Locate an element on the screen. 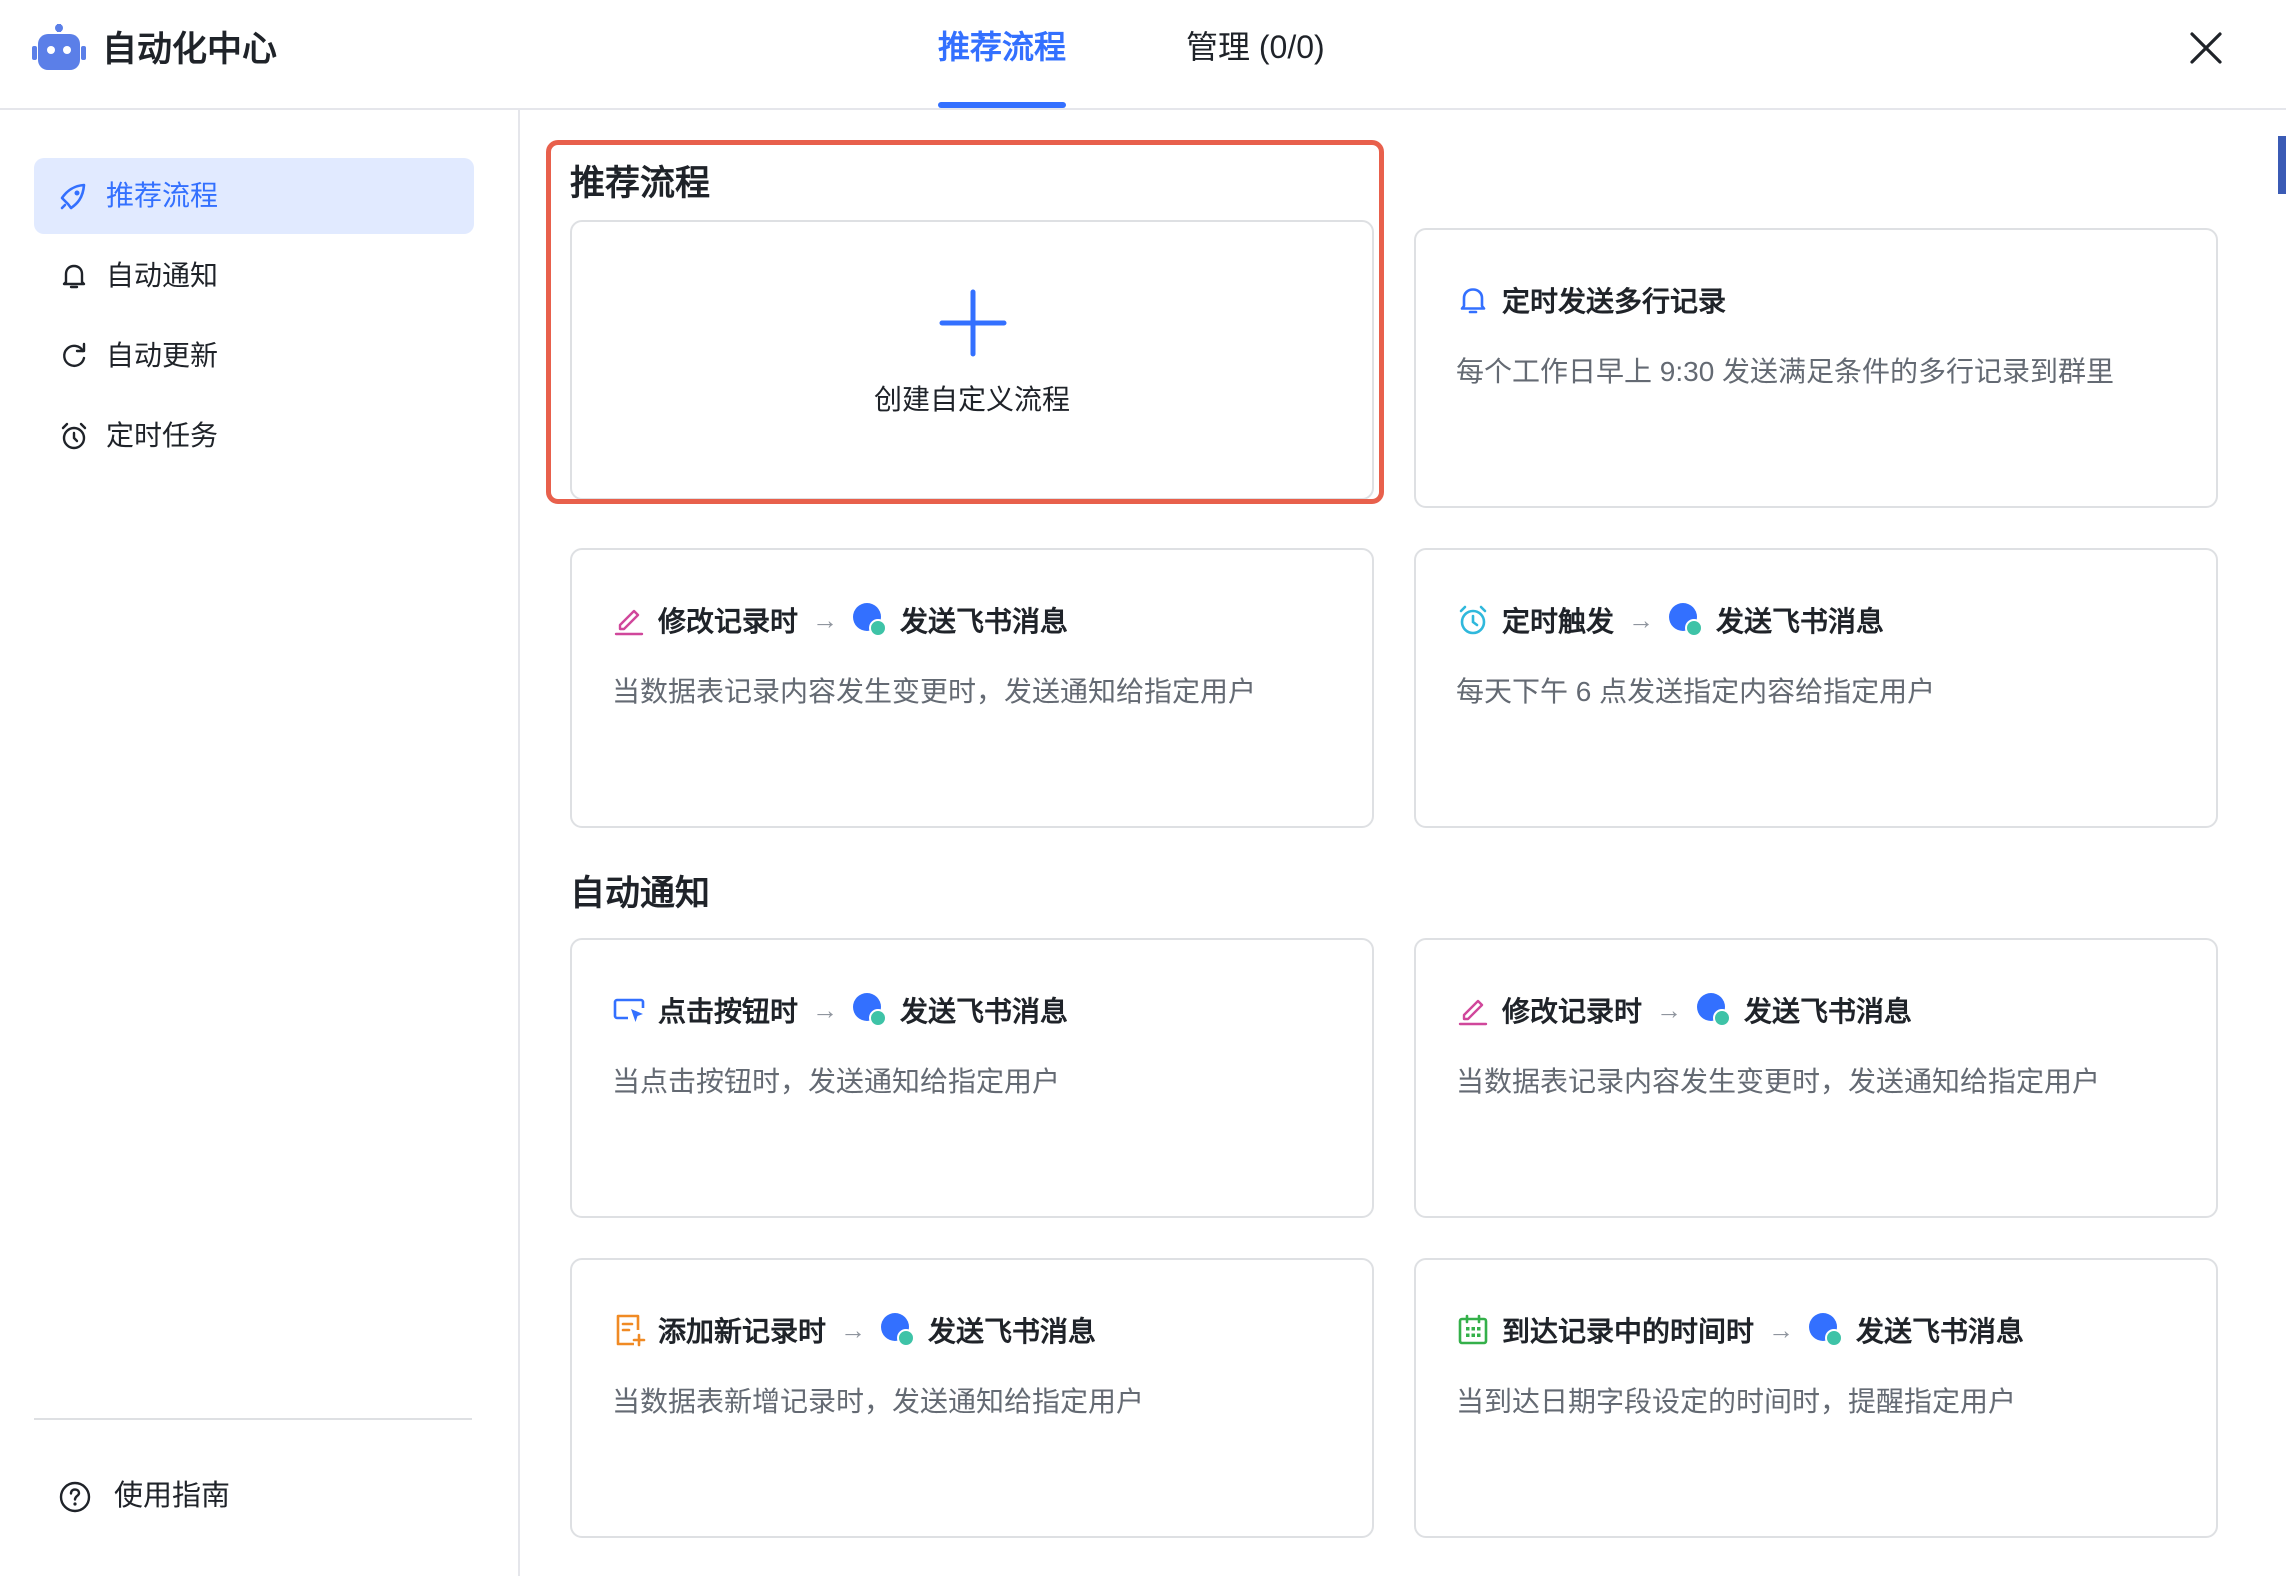 The image size is (2286, 1576). close-icon is located at coordinates (2206, 48).